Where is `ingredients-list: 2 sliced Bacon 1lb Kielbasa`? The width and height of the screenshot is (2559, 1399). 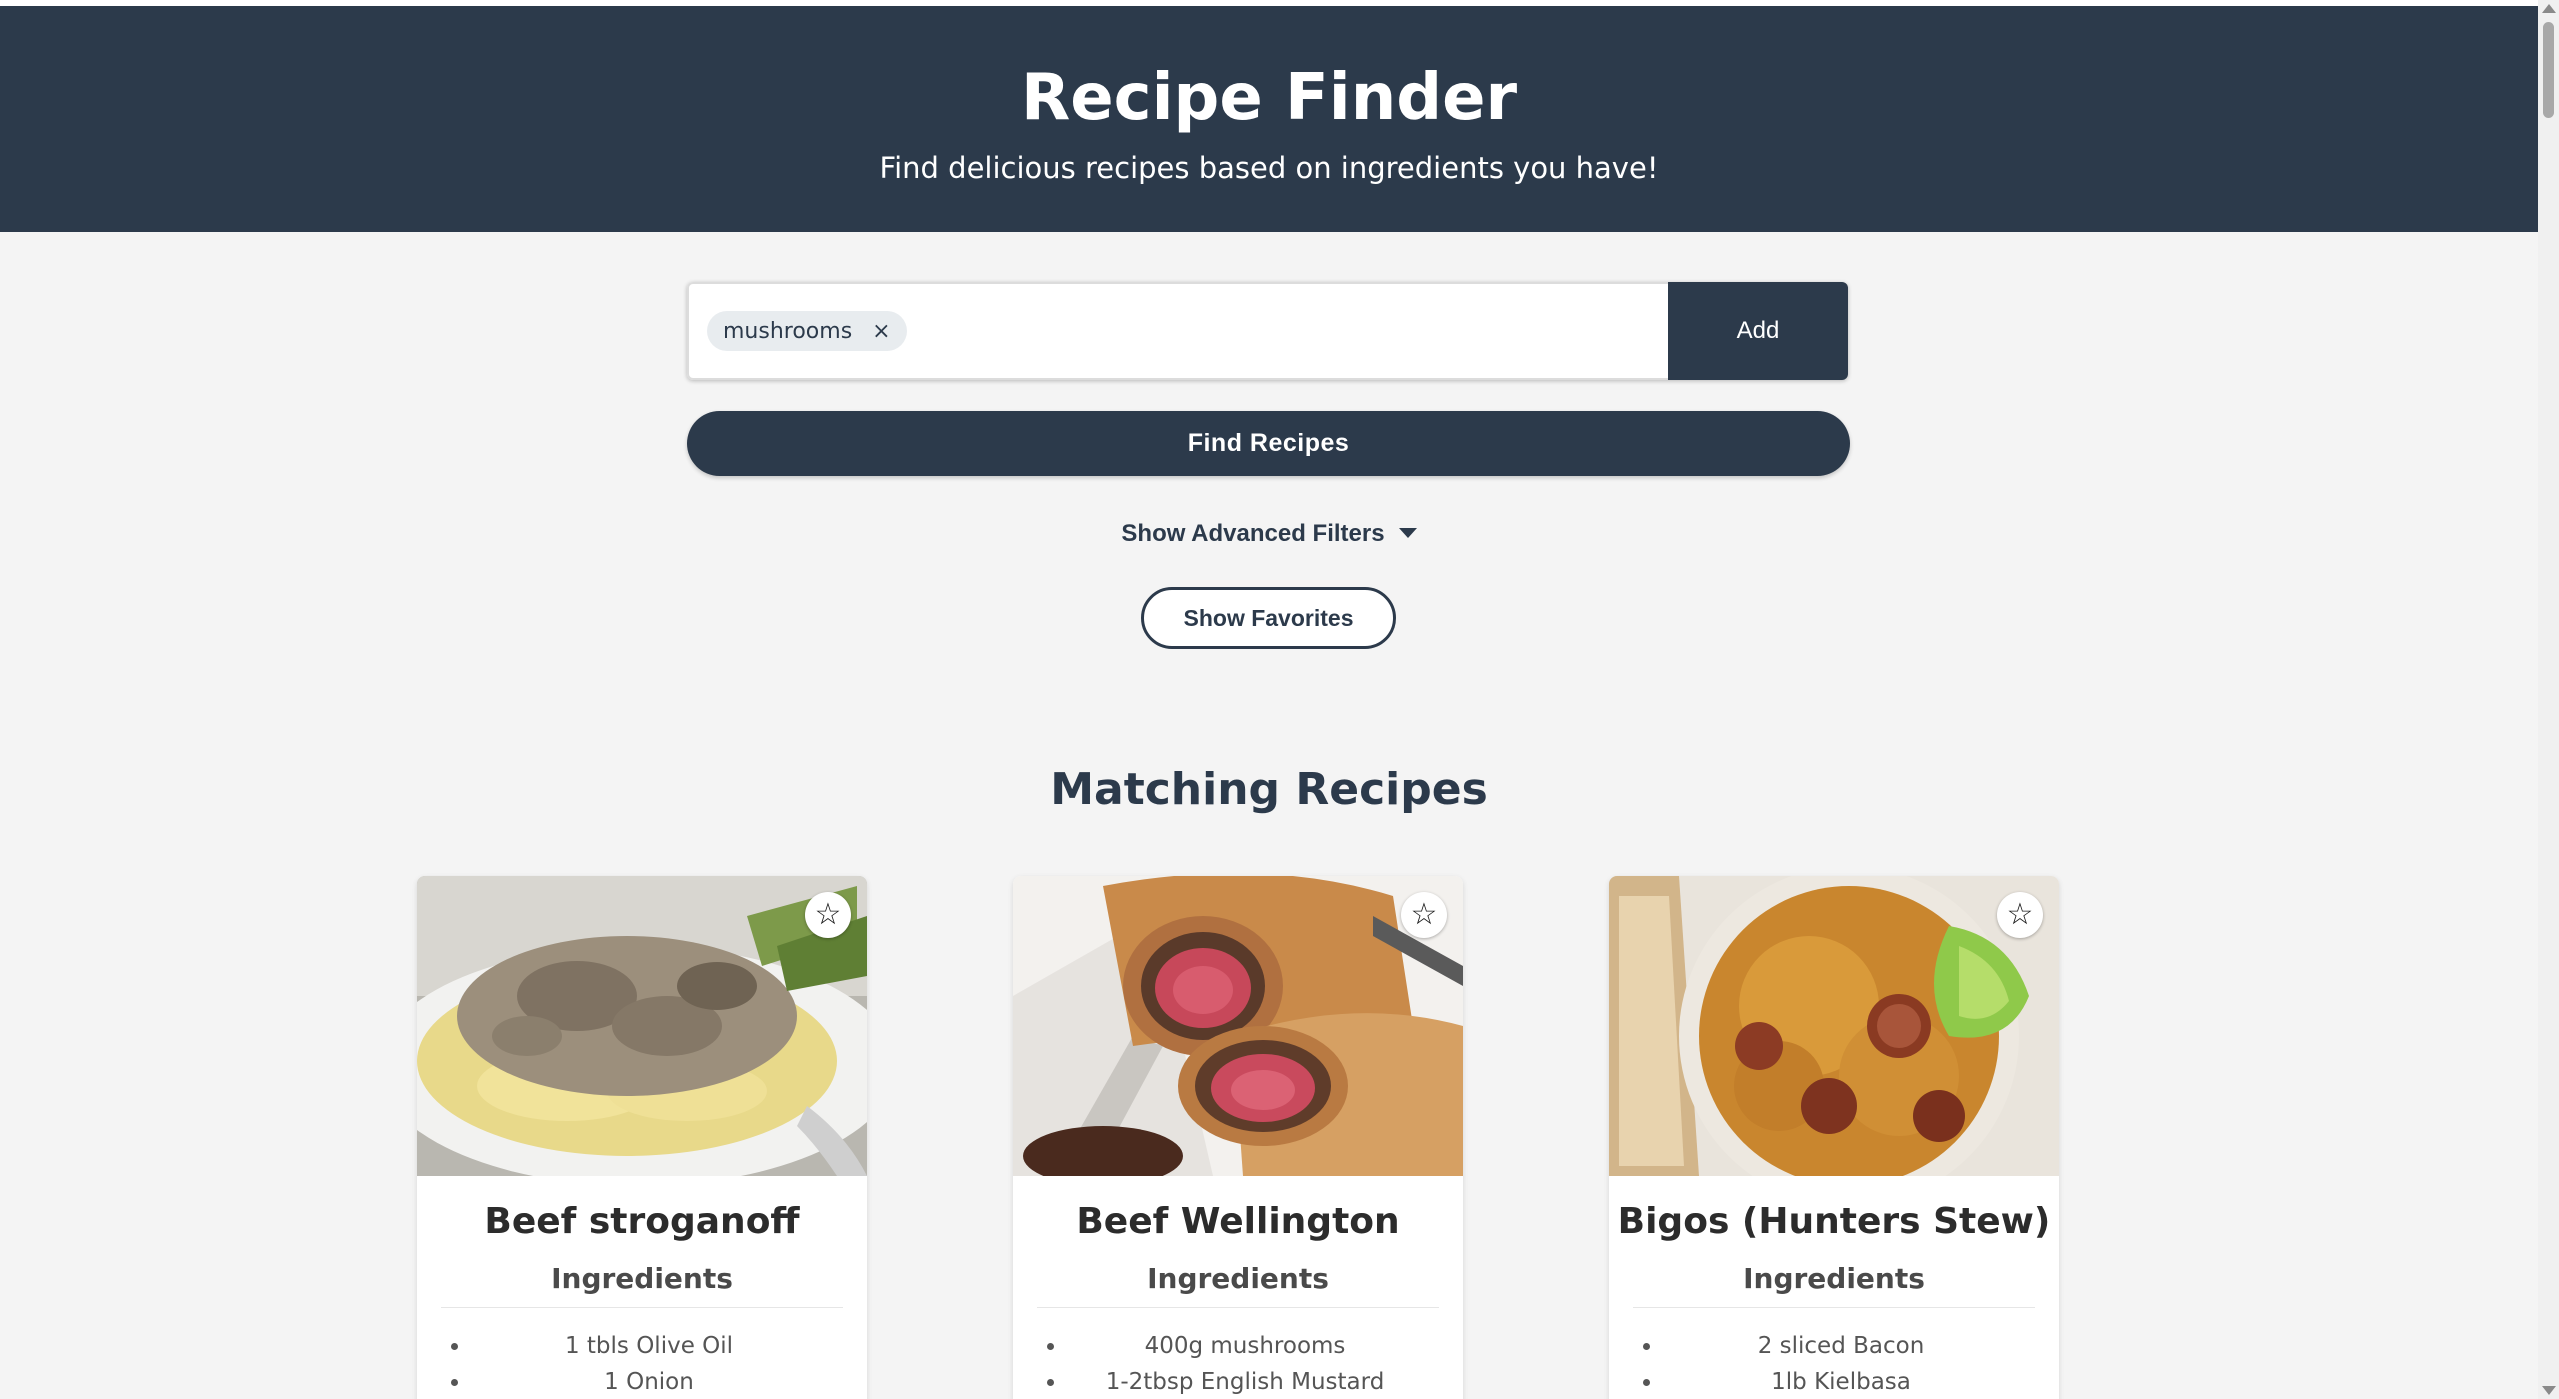 ingredients-list: 2 sliced Bacon 1lb Kielbasa is located at coordinates (1834, 1363).